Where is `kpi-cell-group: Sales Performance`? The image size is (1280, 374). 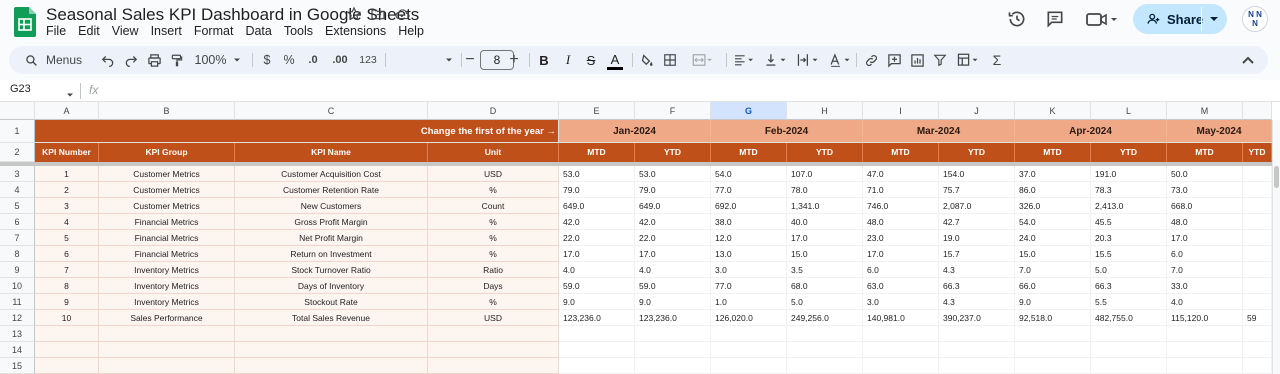 kpi-cell-group: Sales Performance is located at coordinates (167, 318).